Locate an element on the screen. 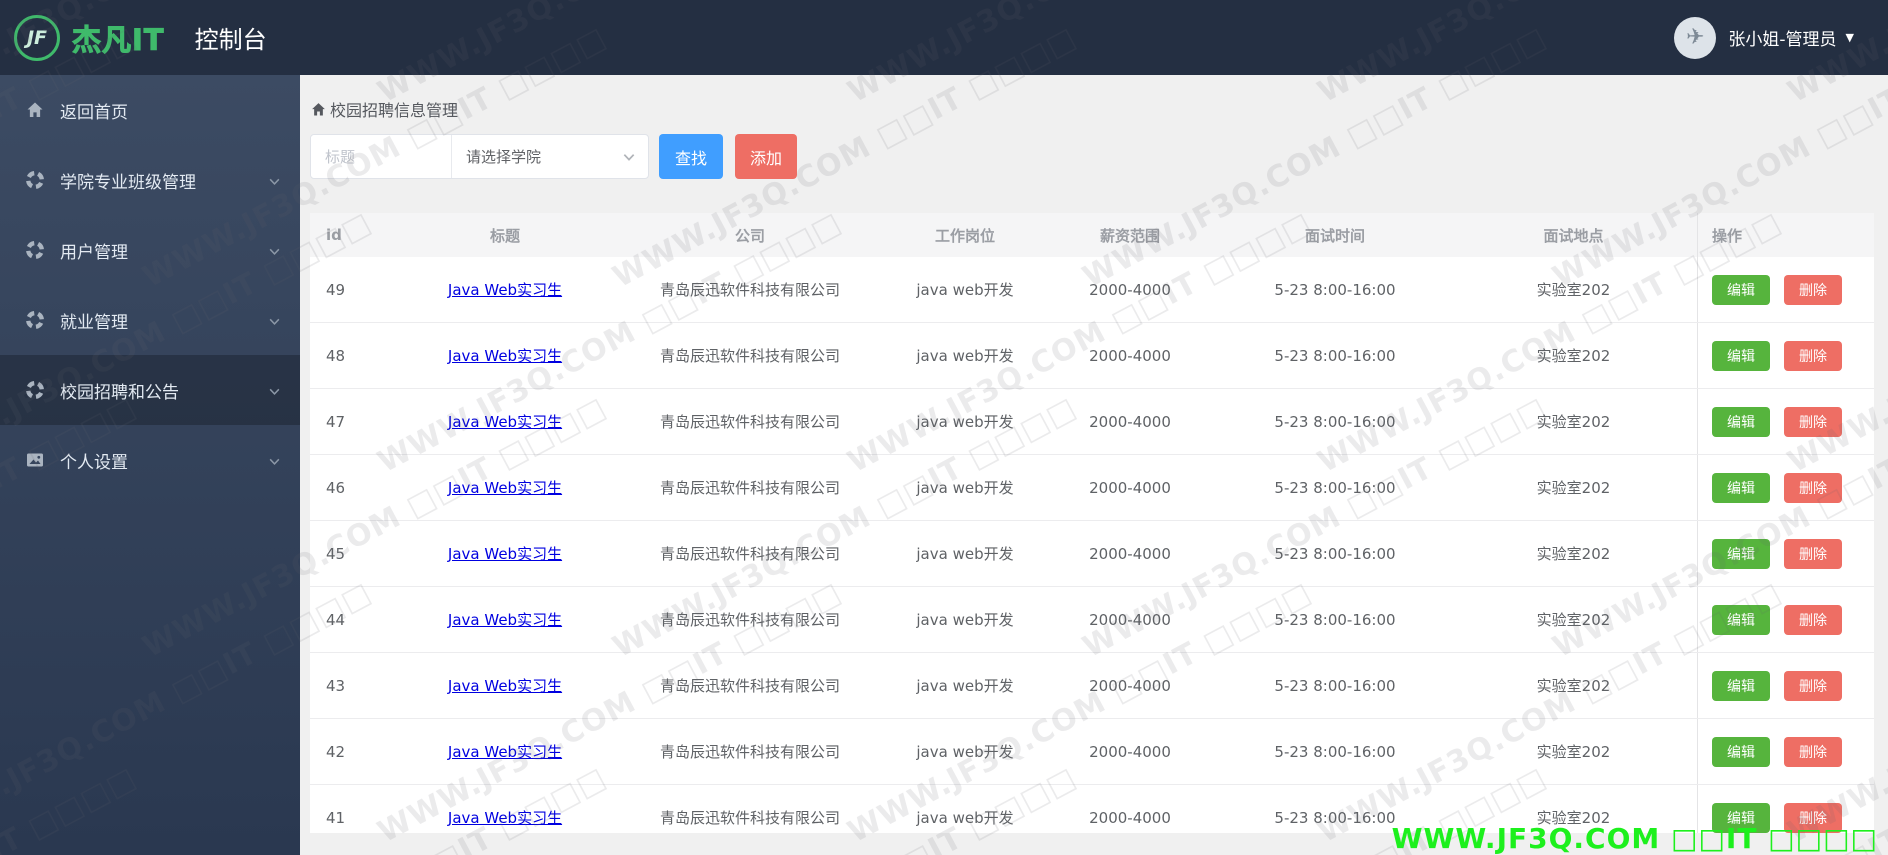 The width and height of the screenshot is (1888, 855). col-job: 工作岗位 is located at coordinates (964, 235).